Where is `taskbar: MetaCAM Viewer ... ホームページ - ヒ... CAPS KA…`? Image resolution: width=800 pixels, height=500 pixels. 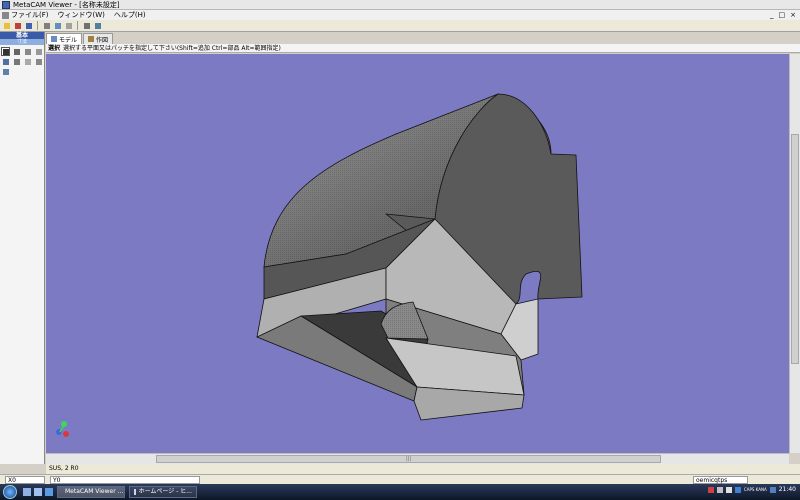 taskbar: MetaCAM Viewer ... ホームページ - ヒ... CAPS KA… is located at coordinates (400, 492).